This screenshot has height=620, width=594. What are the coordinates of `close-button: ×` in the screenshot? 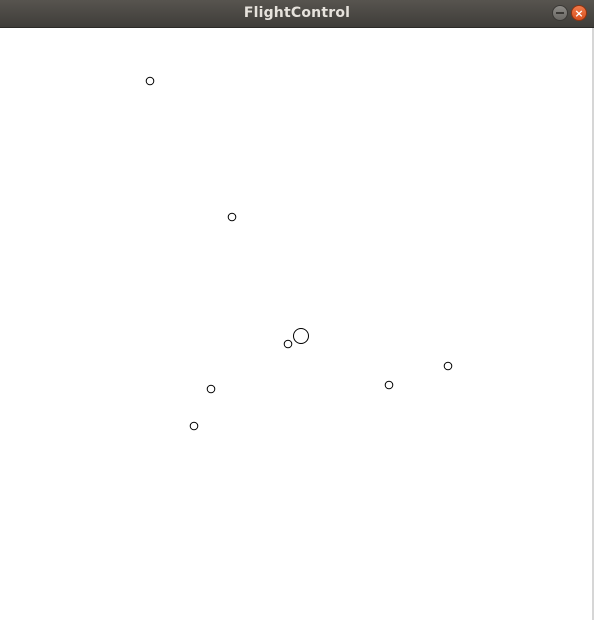 It's located at (579, 13).